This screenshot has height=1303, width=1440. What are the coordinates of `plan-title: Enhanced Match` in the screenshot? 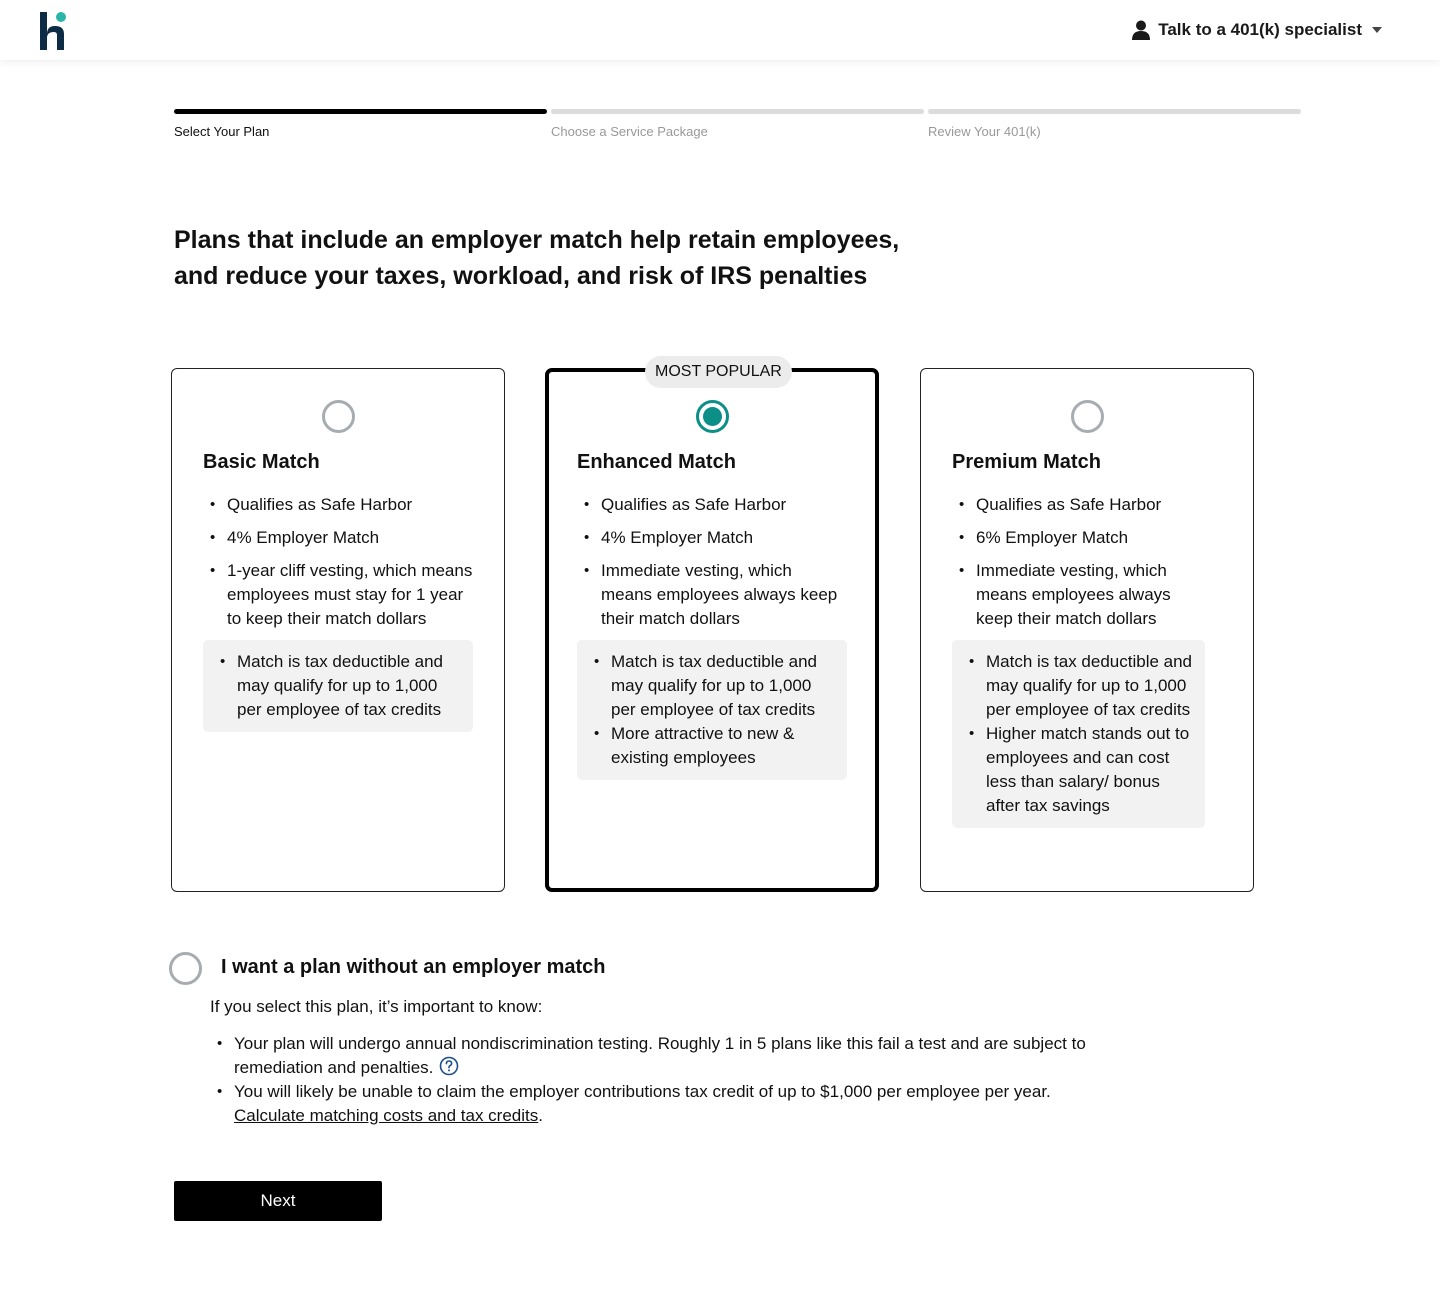 It's located at (656, 462).